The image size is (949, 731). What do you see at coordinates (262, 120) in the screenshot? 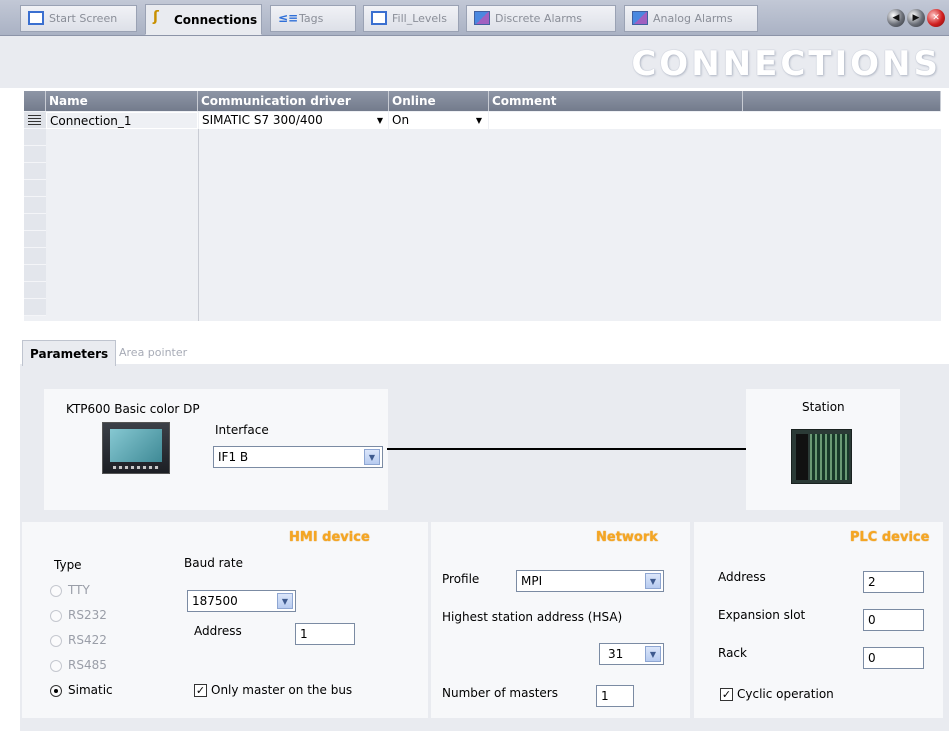
I see `driver-value: SIMATIC S7 300/400` at bounding box center [262, 120].